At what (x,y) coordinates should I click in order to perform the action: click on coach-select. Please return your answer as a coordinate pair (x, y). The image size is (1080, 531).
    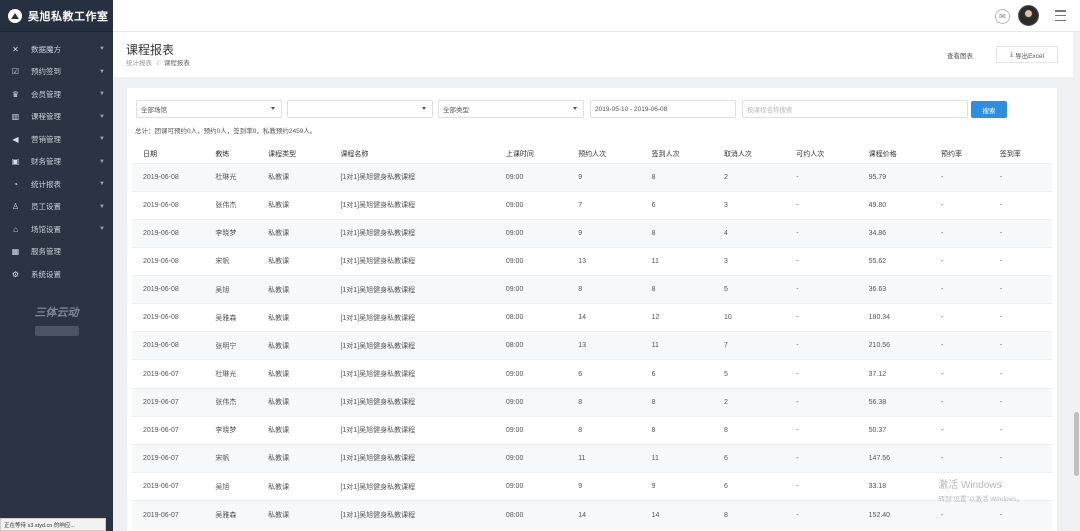
    Looking at the image, I should click on (360, 109).